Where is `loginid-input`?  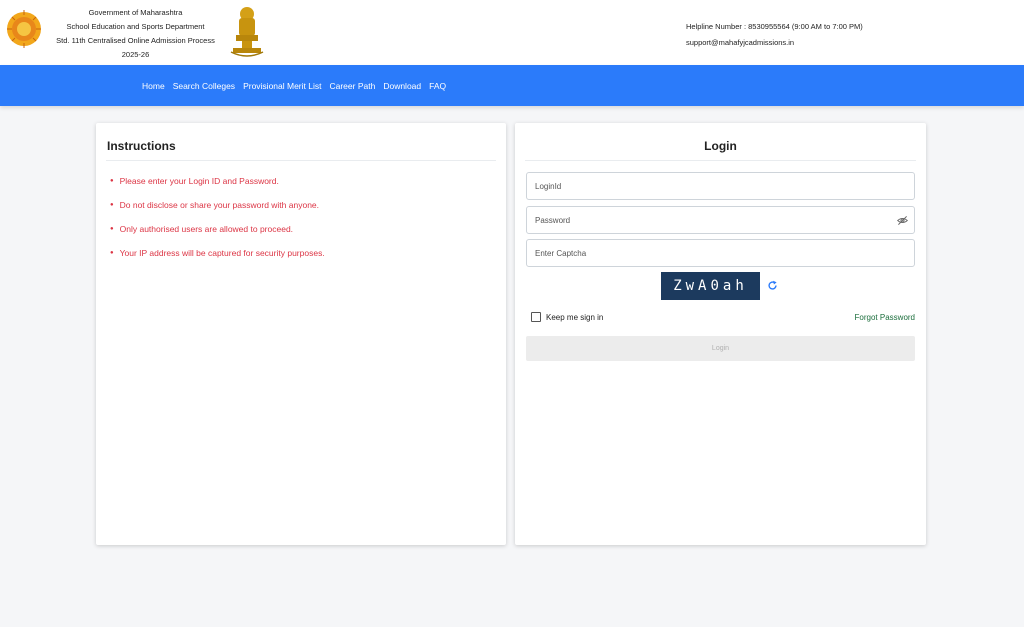
loginid-input is located at coordinates (720, 186).